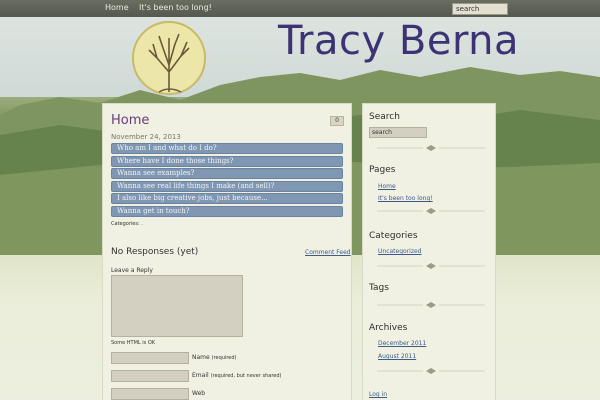 Image resolution: width=600 pixels, height=400 pixels. What do you see at coordinates (399, 251) in the screenshot?
I see `sidebar-category-uncategorized: Uncategorized` at bounding box center [399, 251].